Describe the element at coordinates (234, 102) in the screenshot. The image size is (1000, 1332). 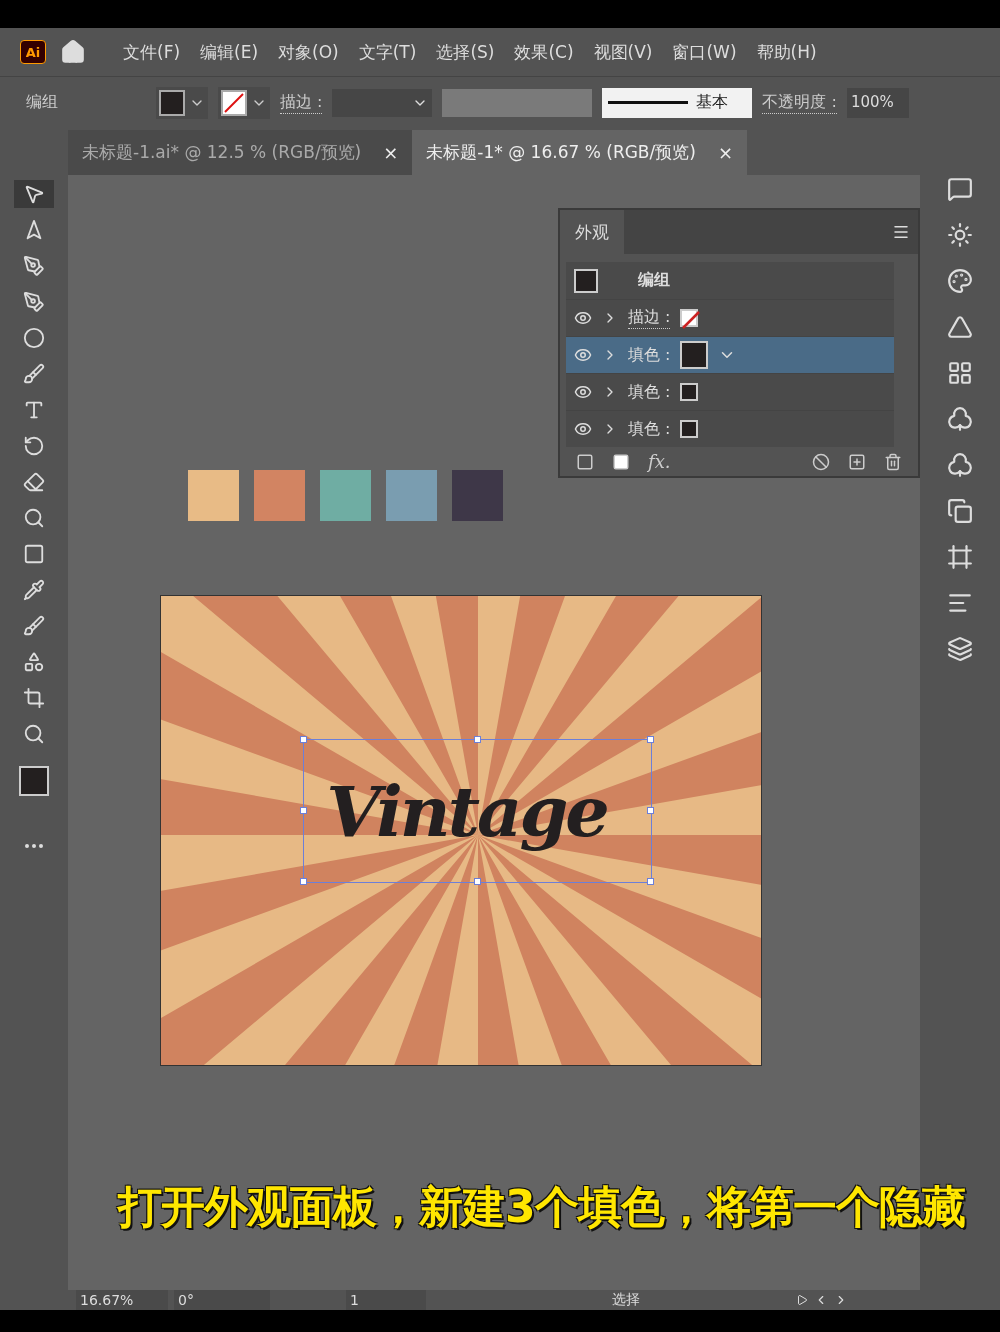
I see `no-stroke-icon` at that location.